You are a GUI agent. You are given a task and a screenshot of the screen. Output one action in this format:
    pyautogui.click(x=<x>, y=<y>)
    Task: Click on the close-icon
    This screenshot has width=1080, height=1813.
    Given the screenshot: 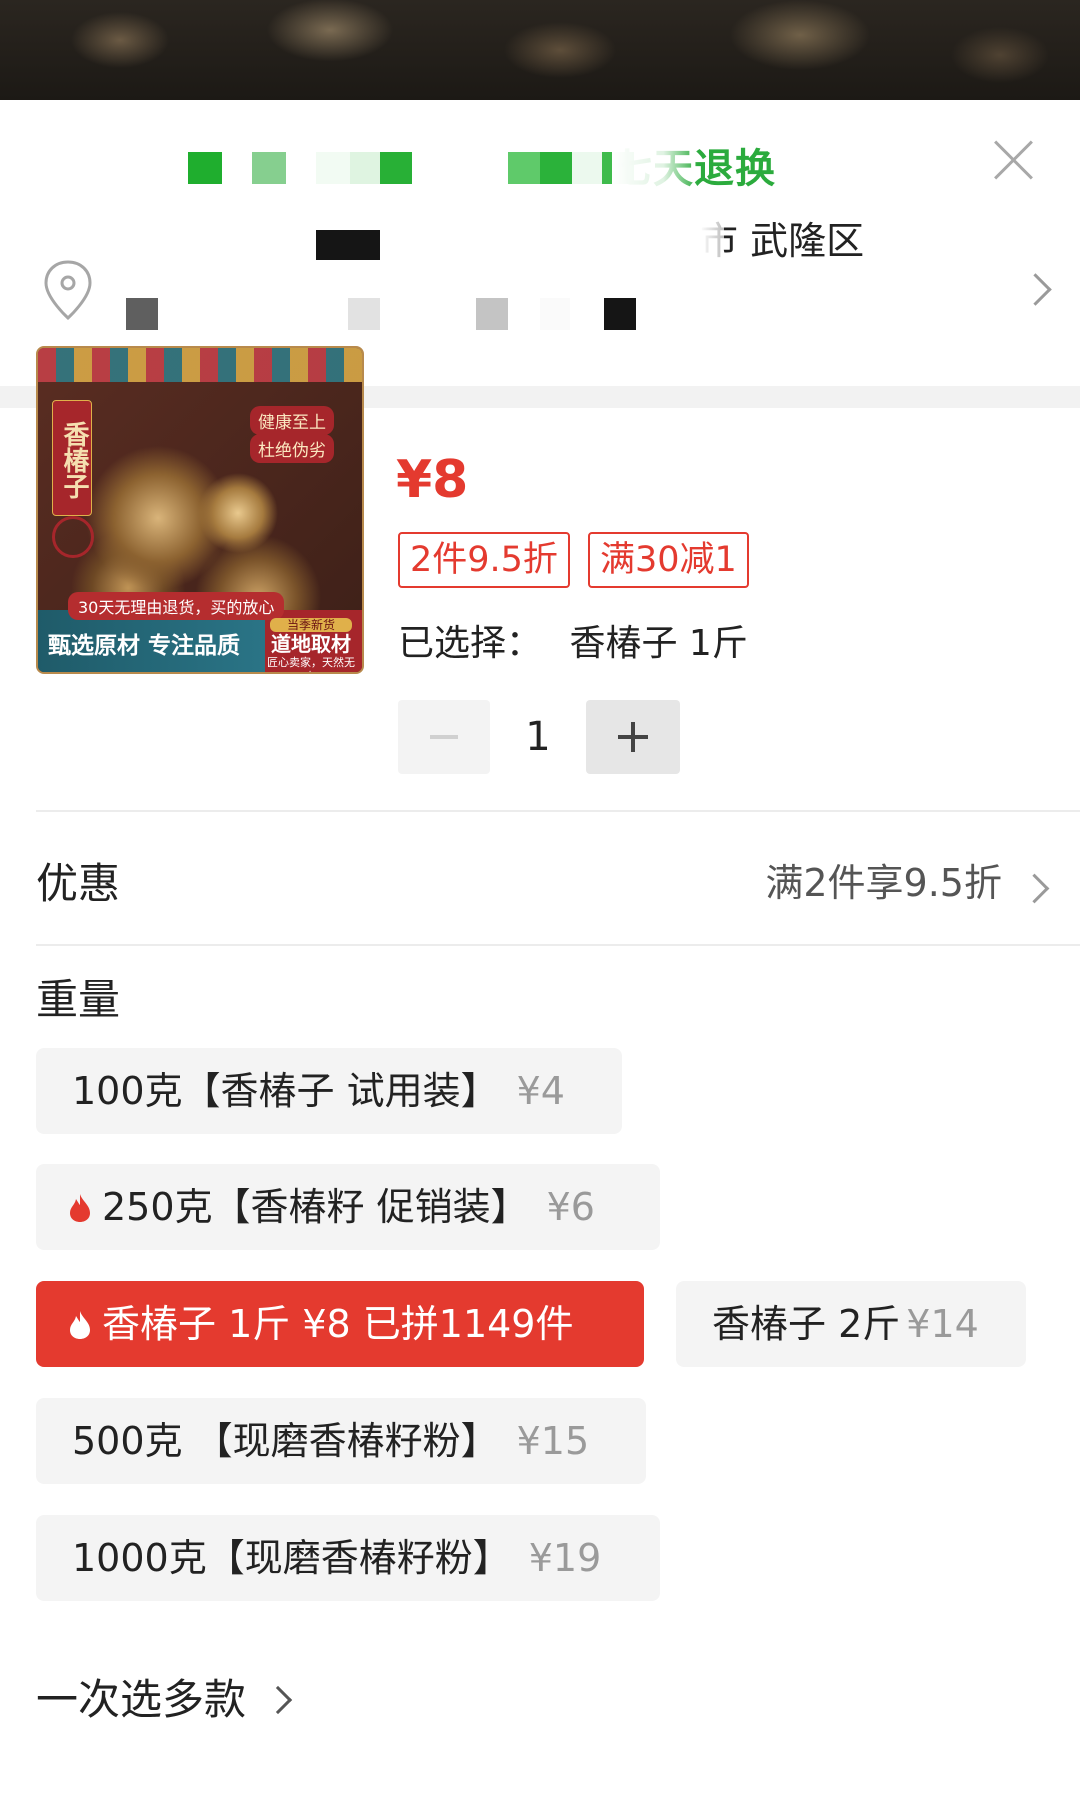 What is the action you would take?
    pyautogui.click(x=1014, y=160)
    